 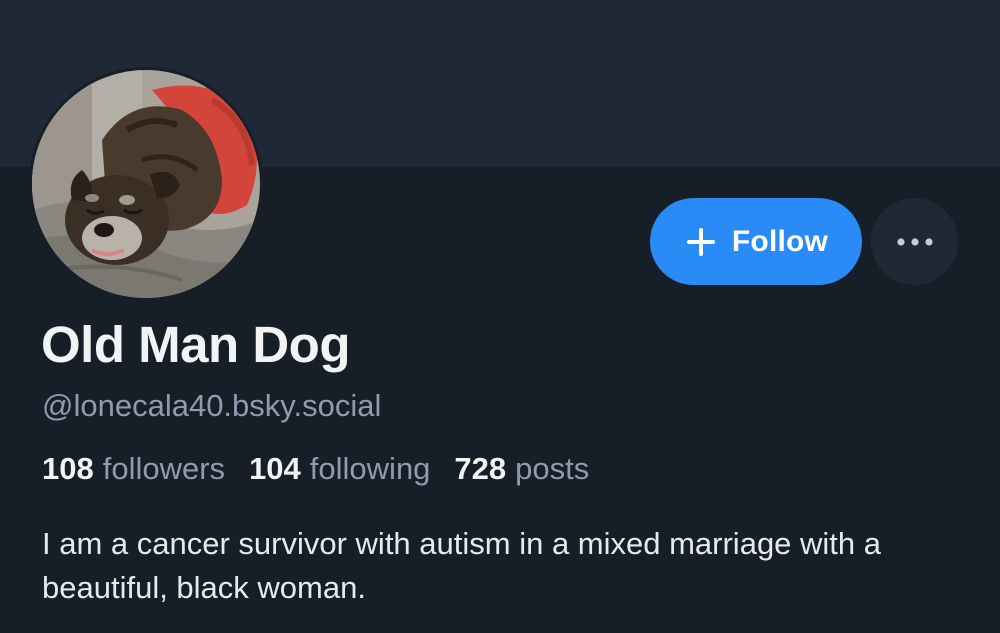 I want to click on followers-stat: 108 followers, so click(x=133, y=469).